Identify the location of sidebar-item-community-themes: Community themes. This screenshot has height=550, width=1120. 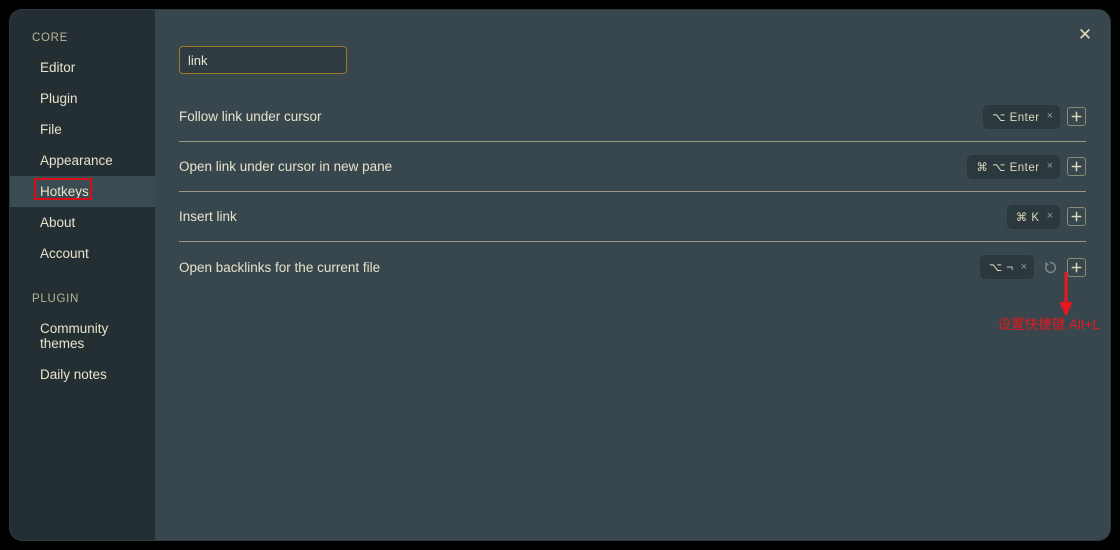
(82, 336).